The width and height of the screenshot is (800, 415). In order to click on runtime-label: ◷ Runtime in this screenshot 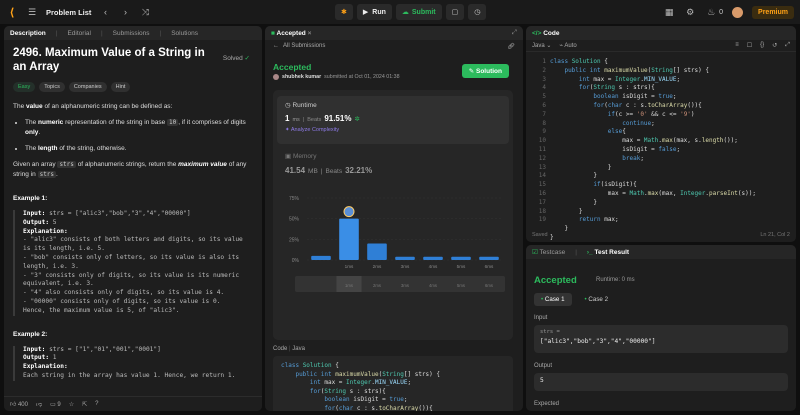, I will do `click(301, 105)`.